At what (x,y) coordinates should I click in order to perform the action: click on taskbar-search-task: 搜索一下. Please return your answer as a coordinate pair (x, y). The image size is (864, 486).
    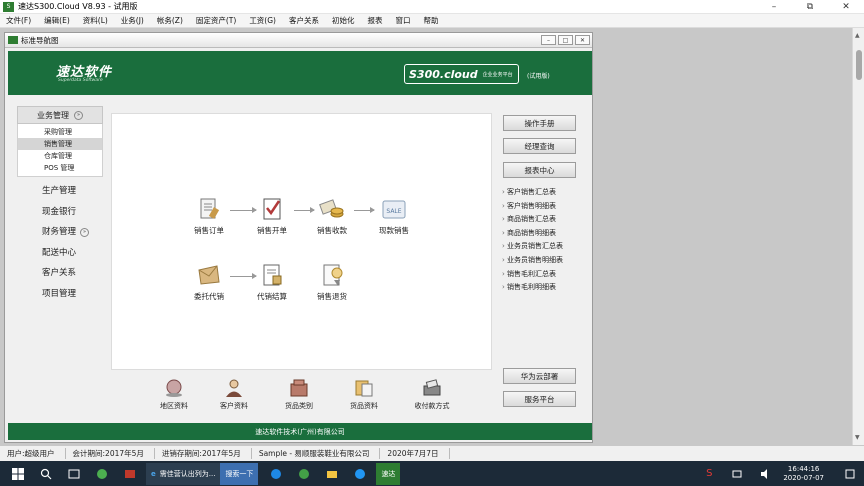
    Looking at the image, I should click on (239, 473).